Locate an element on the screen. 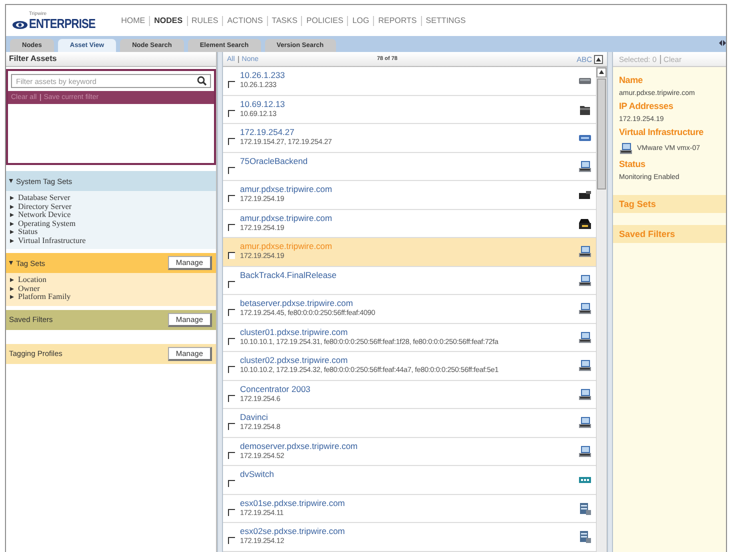 The width and height of the screenshot is (732, 552). nav-link: LOG is located at coordinates (360, 21).